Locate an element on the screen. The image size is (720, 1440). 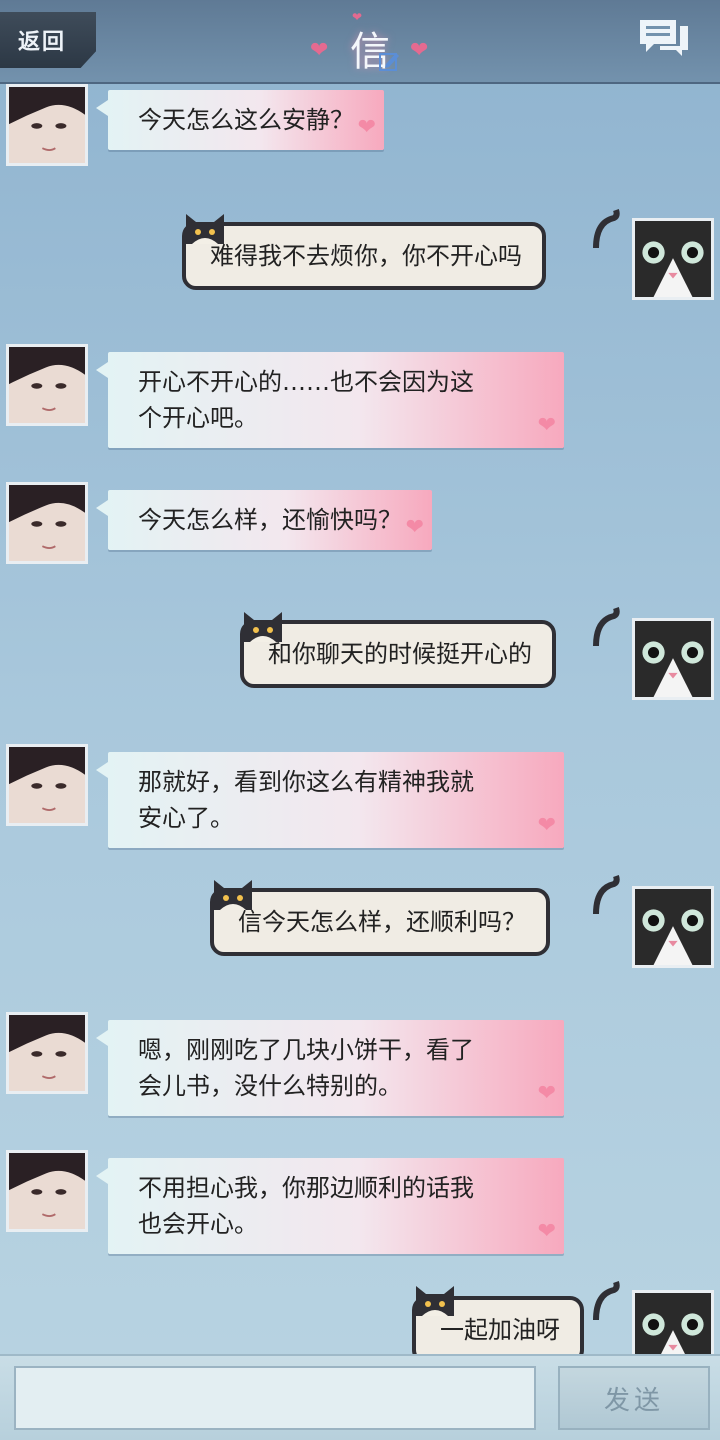
message-bubble-left: 嗯，刚刚吃了几块小饼干，看了 会儿书，没什么特别的。 ❤ is located at coordinates (330, 1068).